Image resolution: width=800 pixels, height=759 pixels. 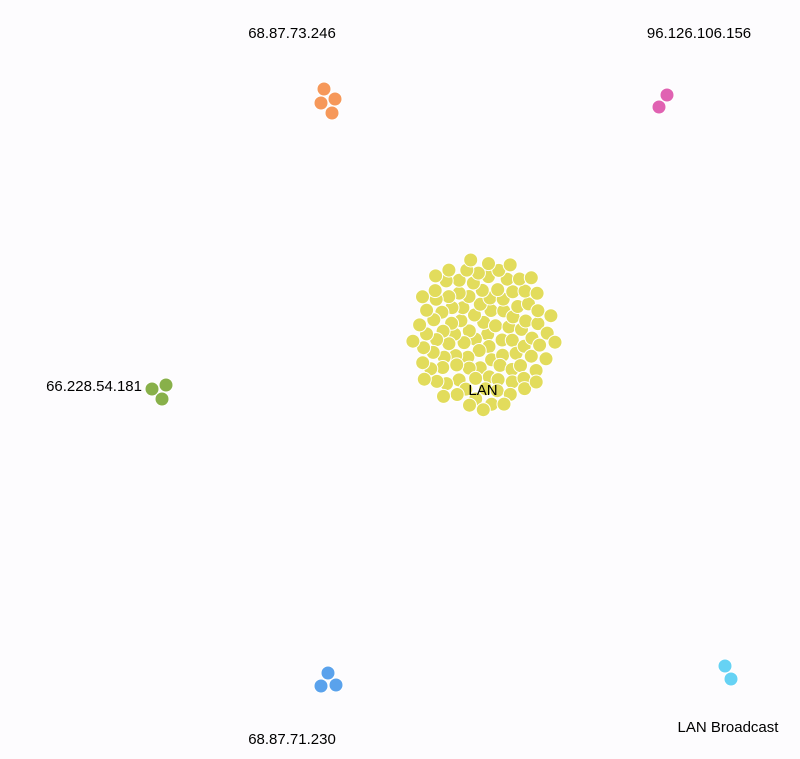 What do you see at coordinates (94, 386) in the screenshot?
I see `group-label-66-228-54-181: 66.228.54.181` at bounding box center [94, 386].